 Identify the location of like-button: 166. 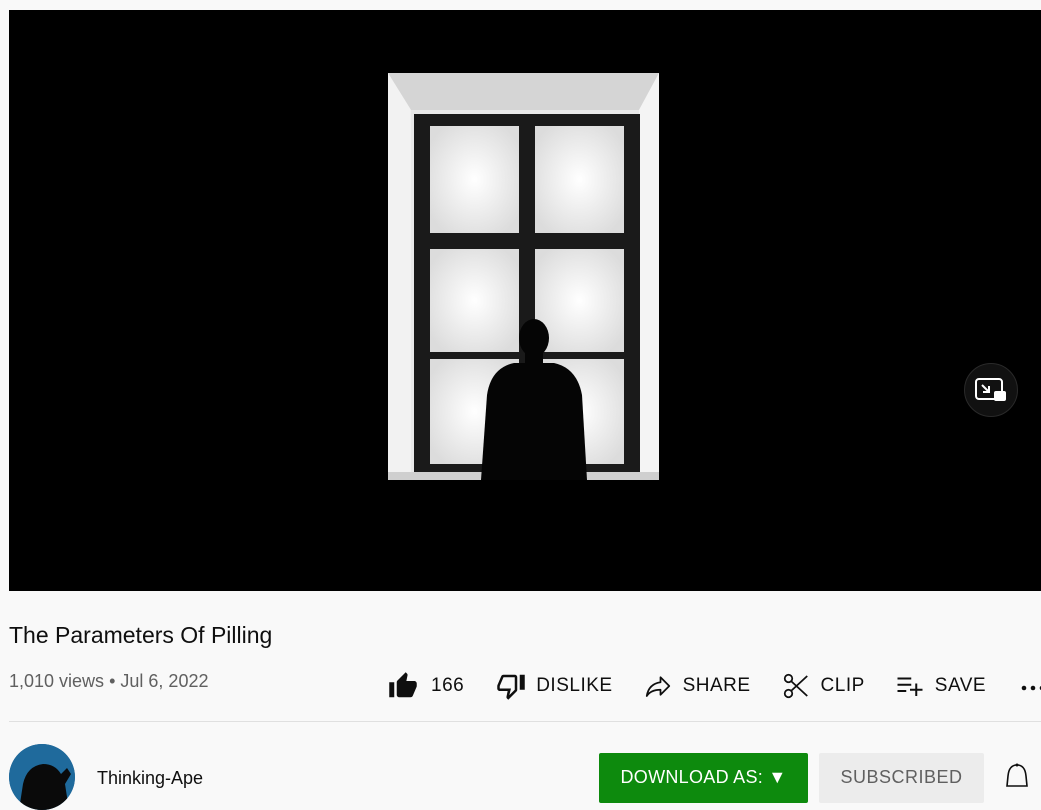
(426, 686).